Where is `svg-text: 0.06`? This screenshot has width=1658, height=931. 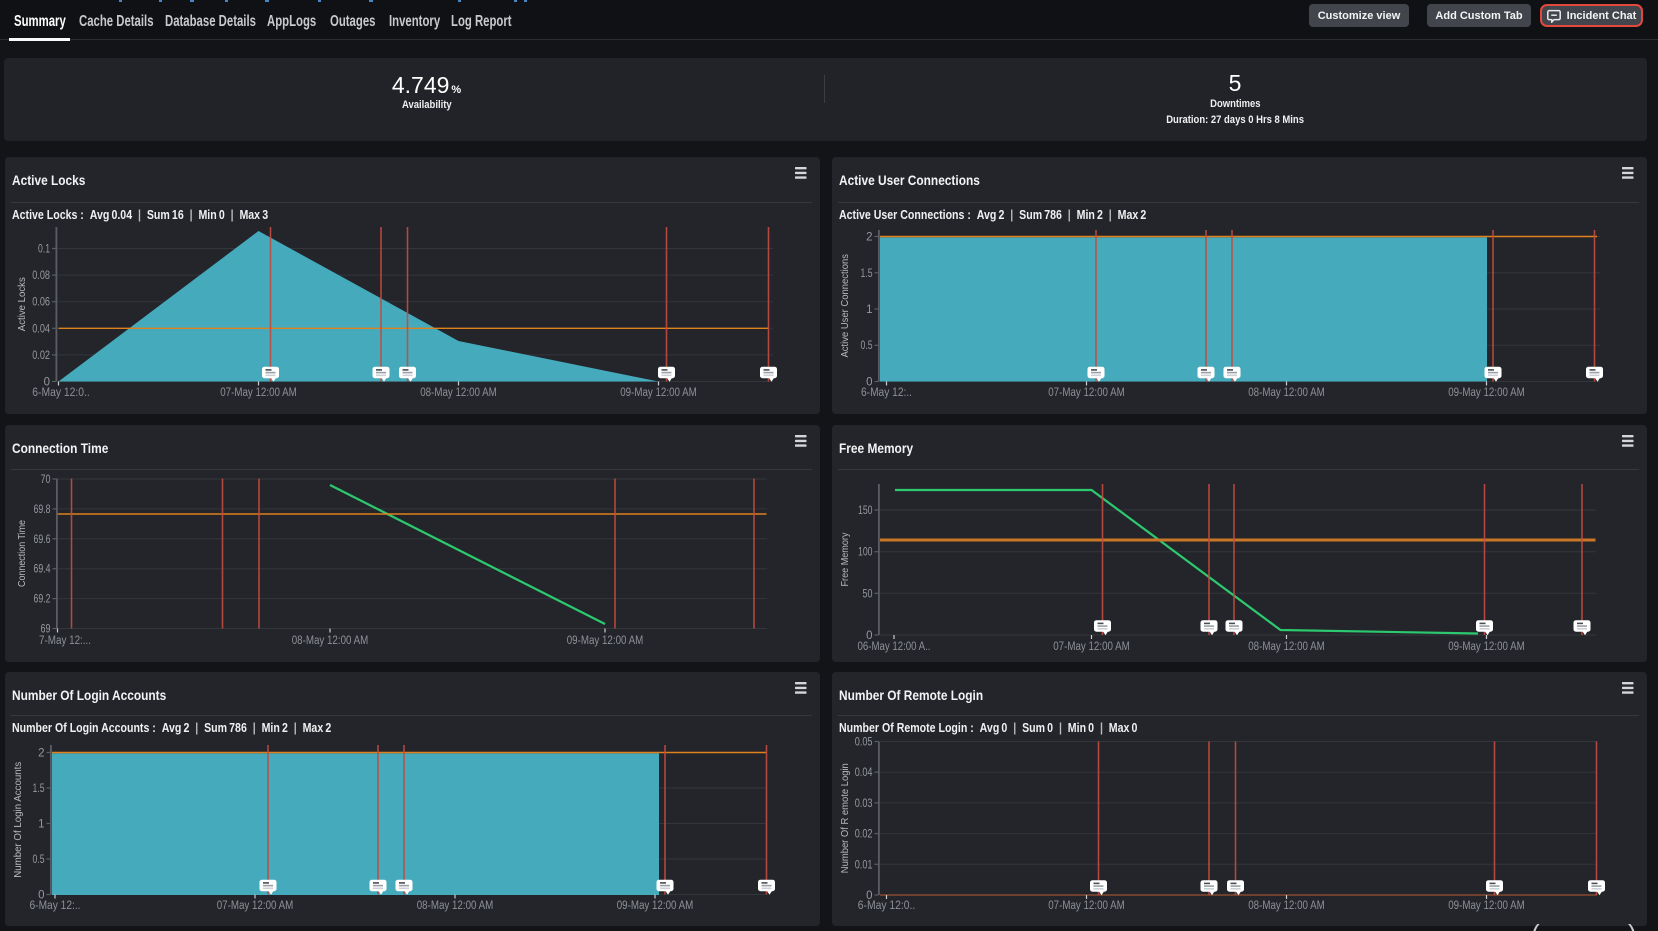
svg-text: 0.06 is located at coordinates (41, 303).